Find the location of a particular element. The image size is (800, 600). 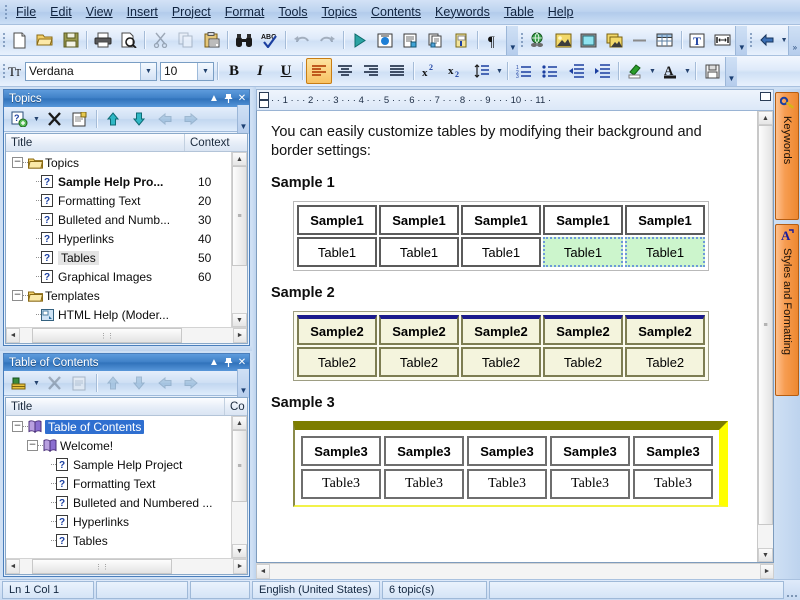

compile-play-icon is located at coordinates (359, 40).